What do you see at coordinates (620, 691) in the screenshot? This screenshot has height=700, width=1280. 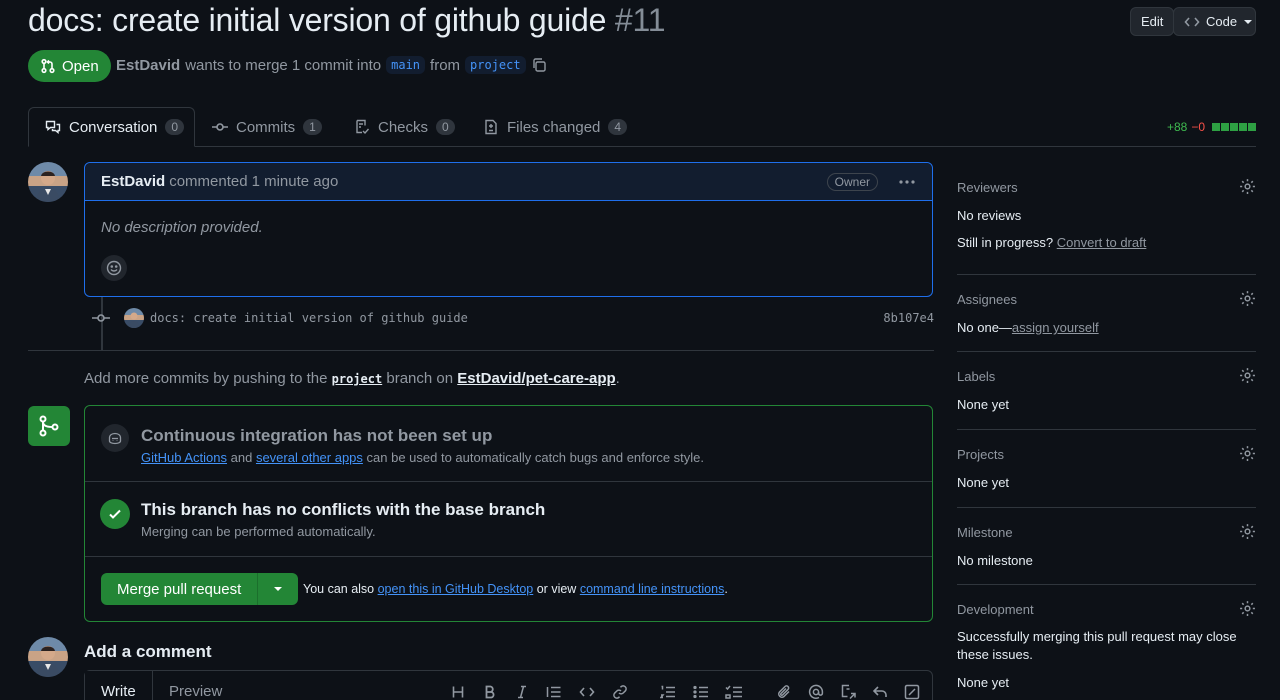 I see `link-icon` at bounding box center [620, 691].